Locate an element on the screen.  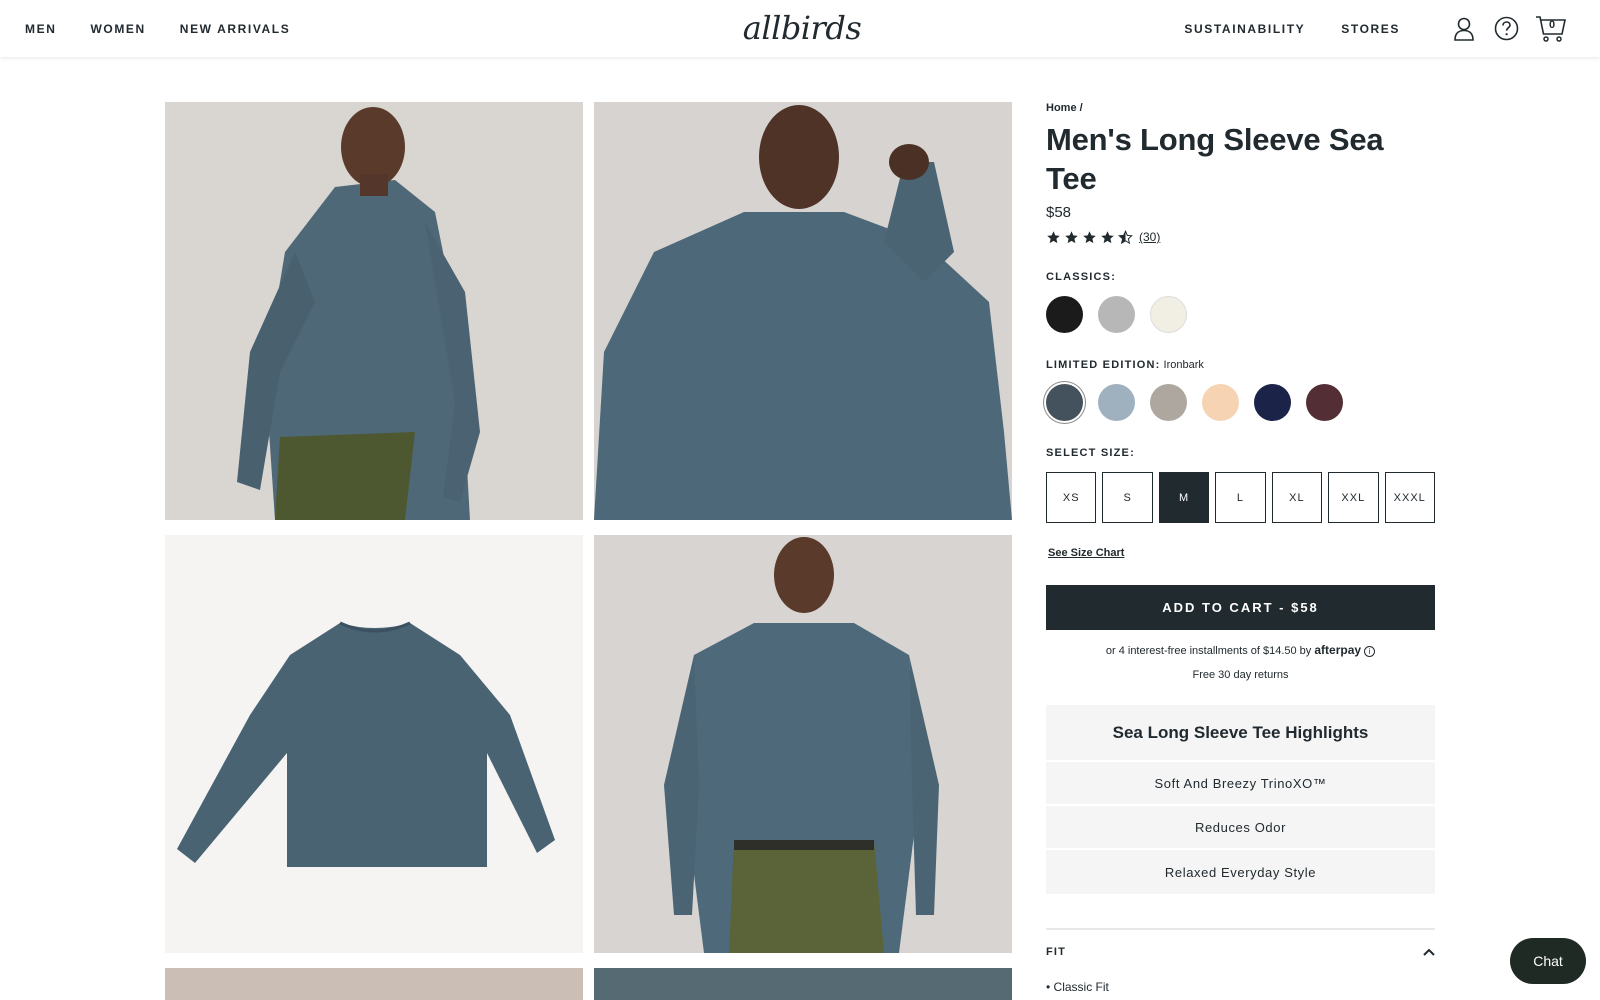
fit-item: Classic Fit is located at coordinates (1081, 987).